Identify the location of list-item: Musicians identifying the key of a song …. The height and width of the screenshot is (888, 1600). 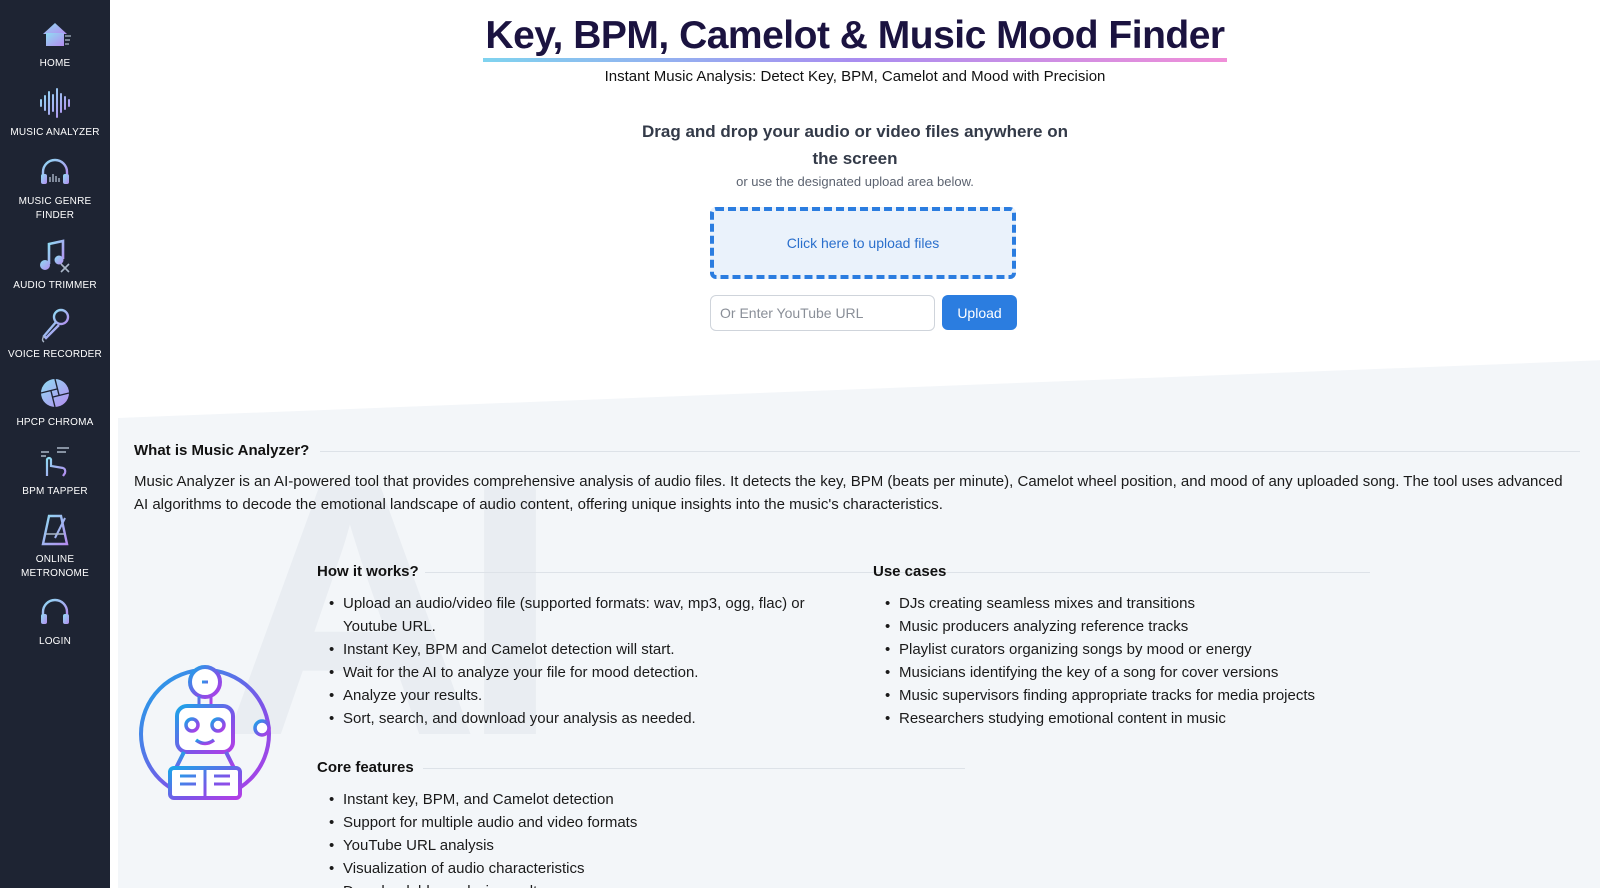
(1133, 672).